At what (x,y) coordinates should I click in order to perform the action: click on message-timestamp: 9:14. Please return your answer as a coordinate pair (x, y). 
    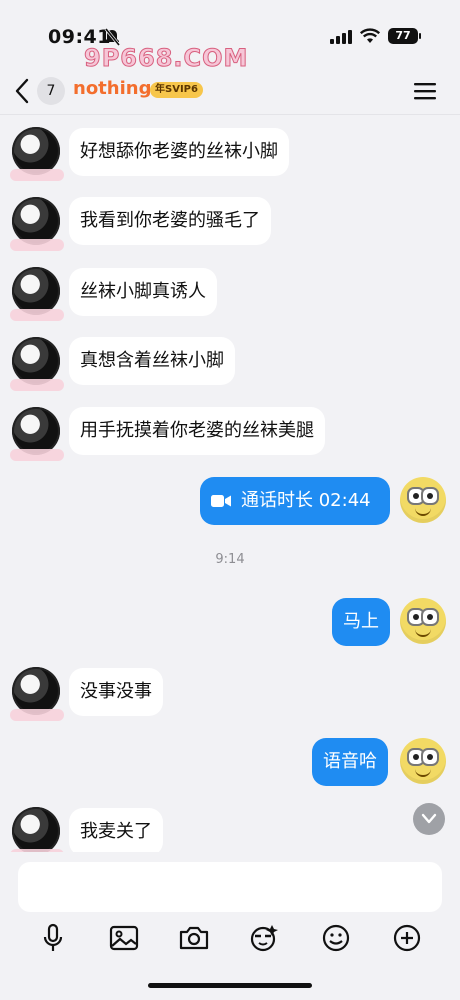
    Looking at the image, I should click on (230, 559).